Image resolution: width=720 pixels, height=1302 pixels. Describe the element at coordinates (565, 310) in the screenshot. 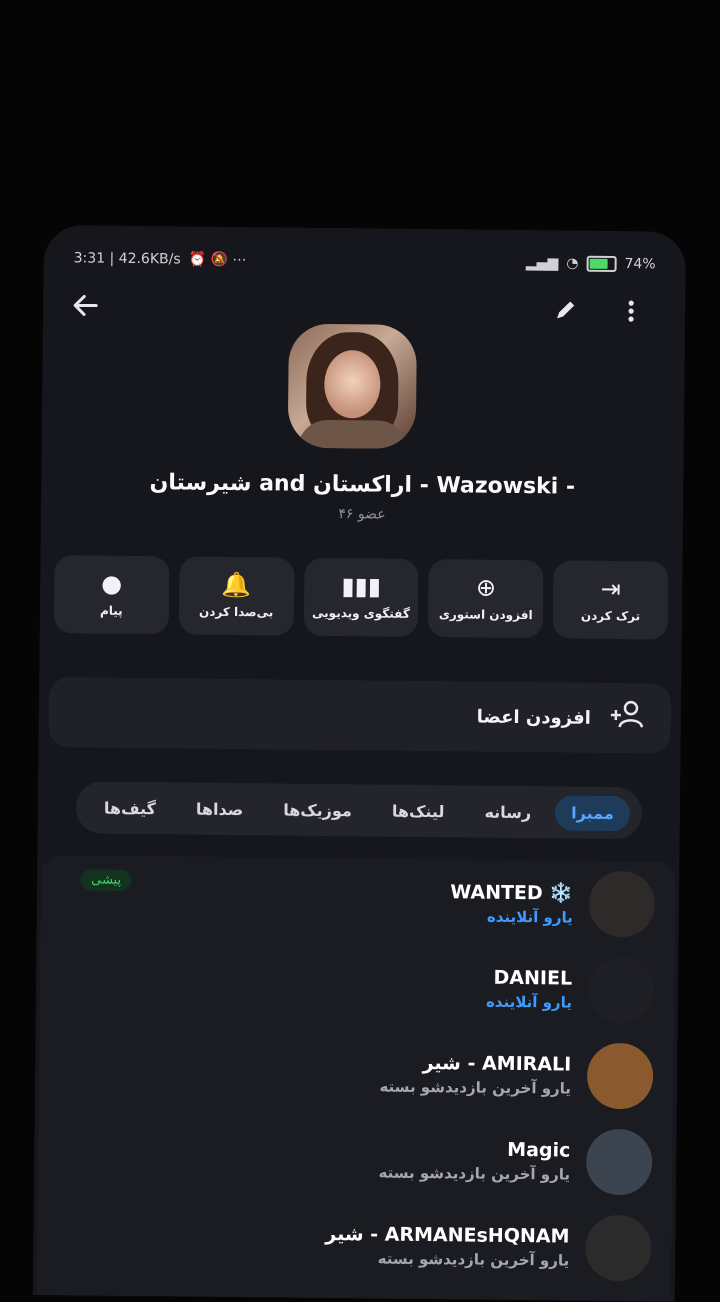

I see `pencil-icon` at that location.